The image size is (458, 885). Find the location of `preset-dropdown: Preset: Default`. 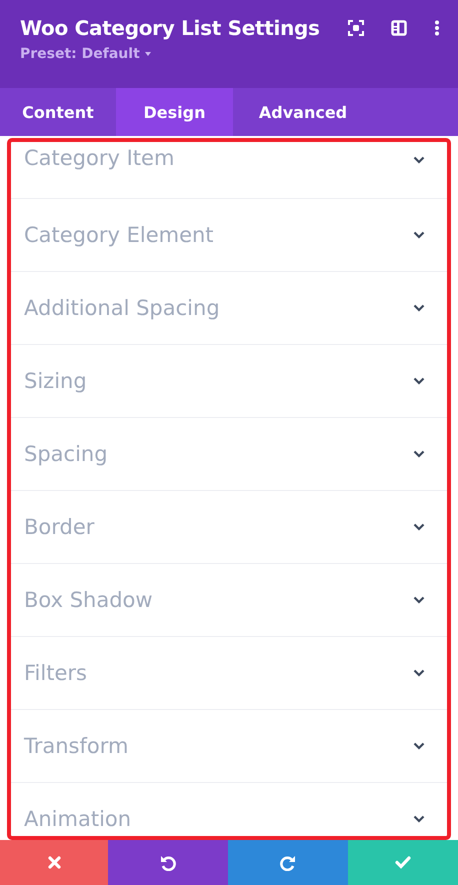

preset-dropdown: Preset: Default is located at coordinates (85, 54).